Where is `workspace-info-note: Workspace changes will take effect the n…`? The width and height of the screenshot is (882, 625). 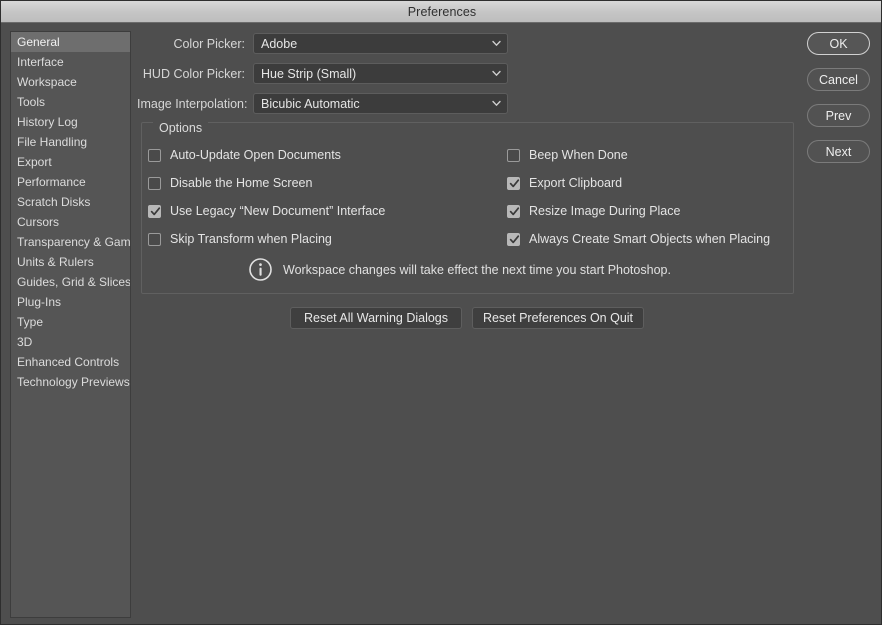
workspace-info-note: Workspace changes will take effect the n… is located at coordinates (459, 269).